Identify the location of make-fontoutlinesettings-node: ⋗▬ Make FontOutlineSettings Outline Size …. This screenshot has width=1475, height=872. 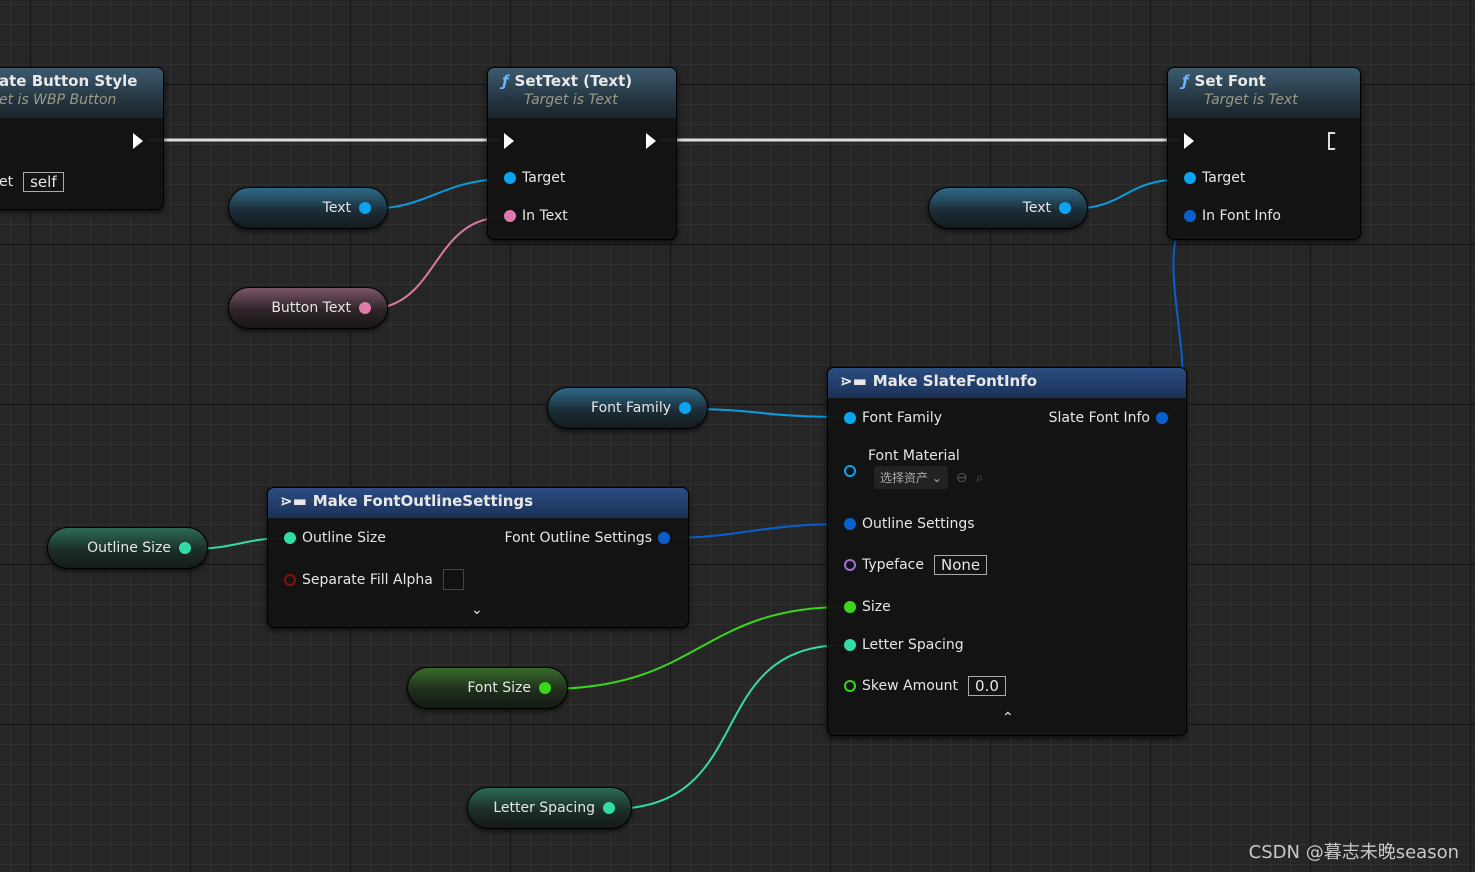
(478, 557).